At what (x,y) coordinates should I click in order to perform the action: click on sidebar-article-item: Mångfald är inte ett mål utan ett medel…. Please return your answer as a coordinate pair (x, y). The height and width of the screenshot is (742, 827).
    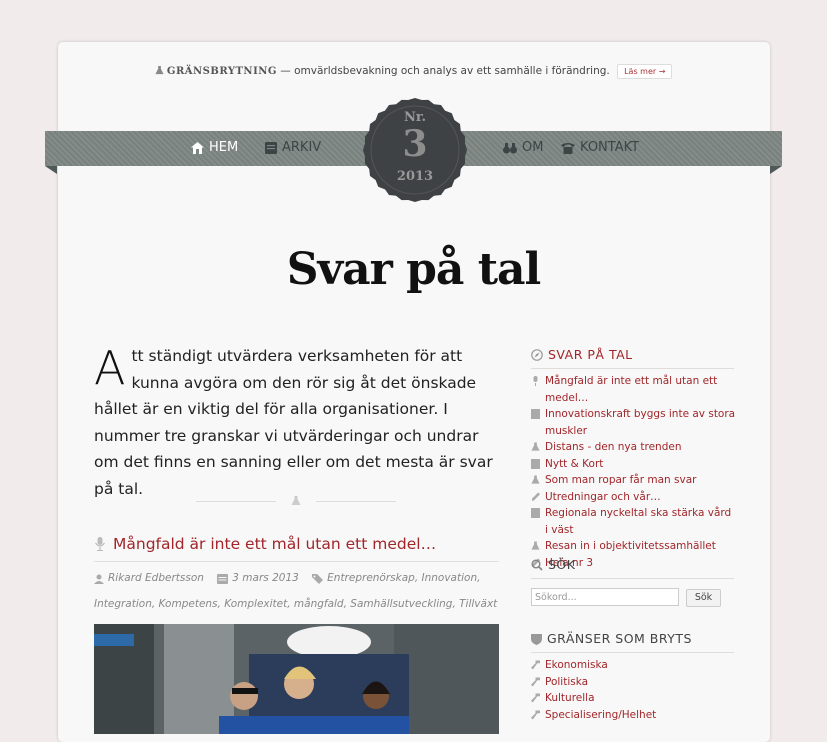
    Looking at the image, I should click on (633, 389).